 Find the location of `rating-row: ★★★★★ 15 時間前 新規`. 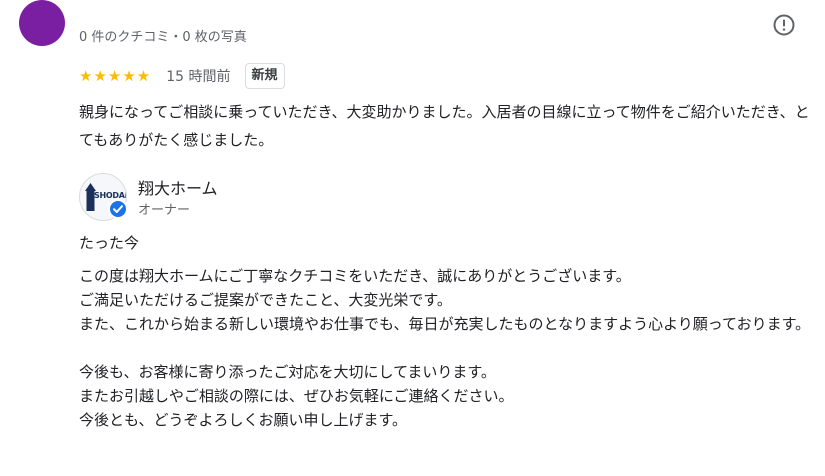

rating-row: ★★★★★ 15 時間前 新規 is located at coordinates (182, 76).